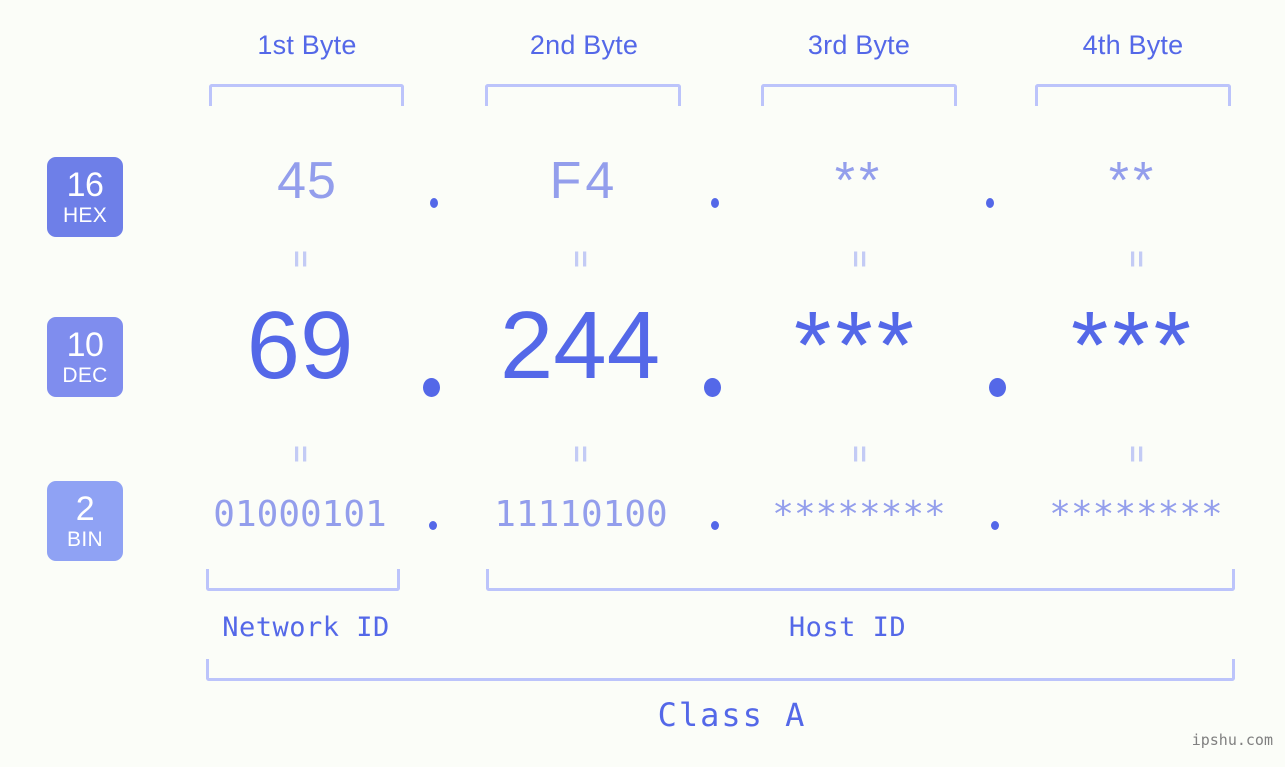 This screenshot has height=767, width=1285. I want to click on equals-hex-dec-4: =, so click(1136, 259).